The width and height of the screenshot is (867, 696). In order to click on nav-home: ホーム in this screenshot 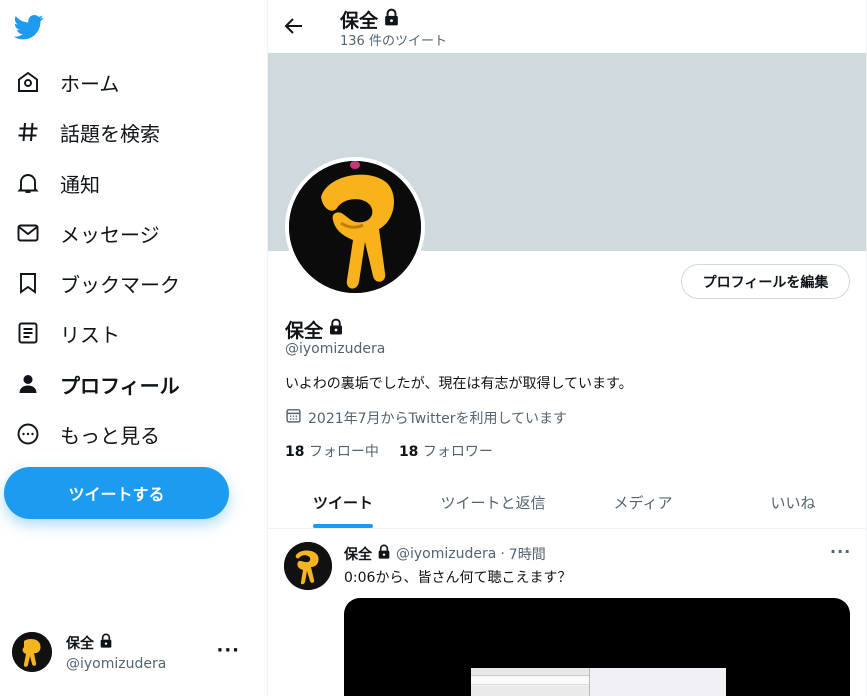, I will do `click(67, 82)`.